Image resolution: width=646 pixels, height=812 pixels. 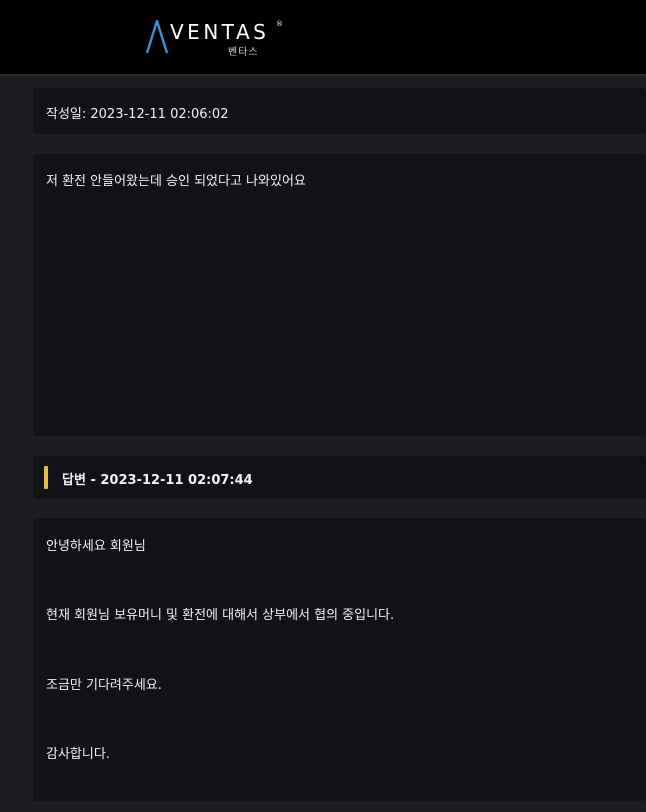 What do you see at coordinates (279, 24) in the screenshot?
I see `registered-mark: ®` at bounding box center [279, 24].